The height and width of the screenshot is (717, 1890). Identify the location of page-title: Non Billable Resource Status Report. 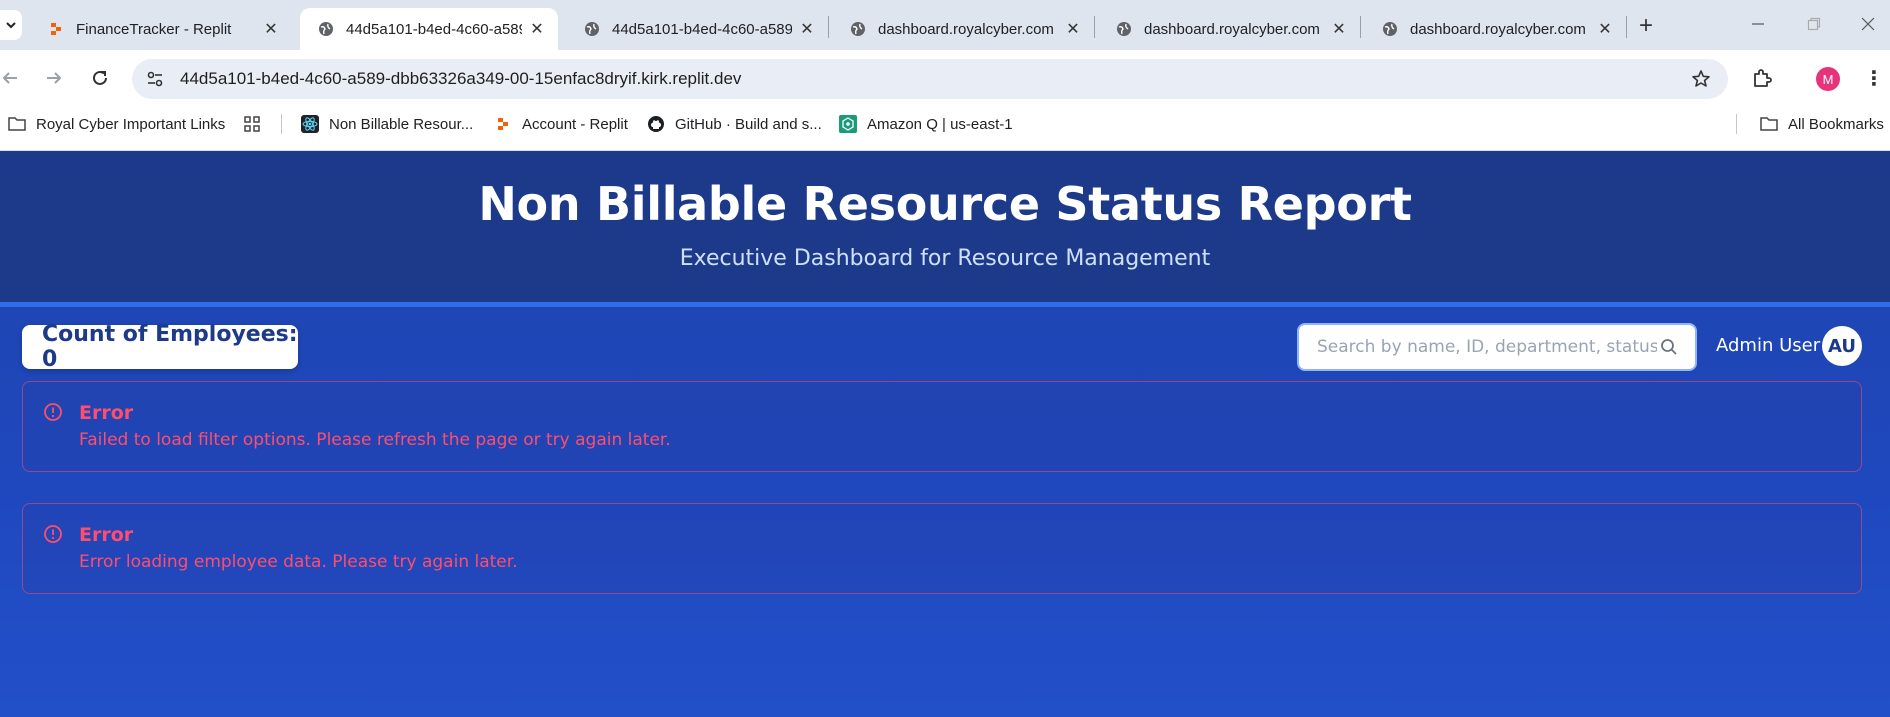
(945, 204).